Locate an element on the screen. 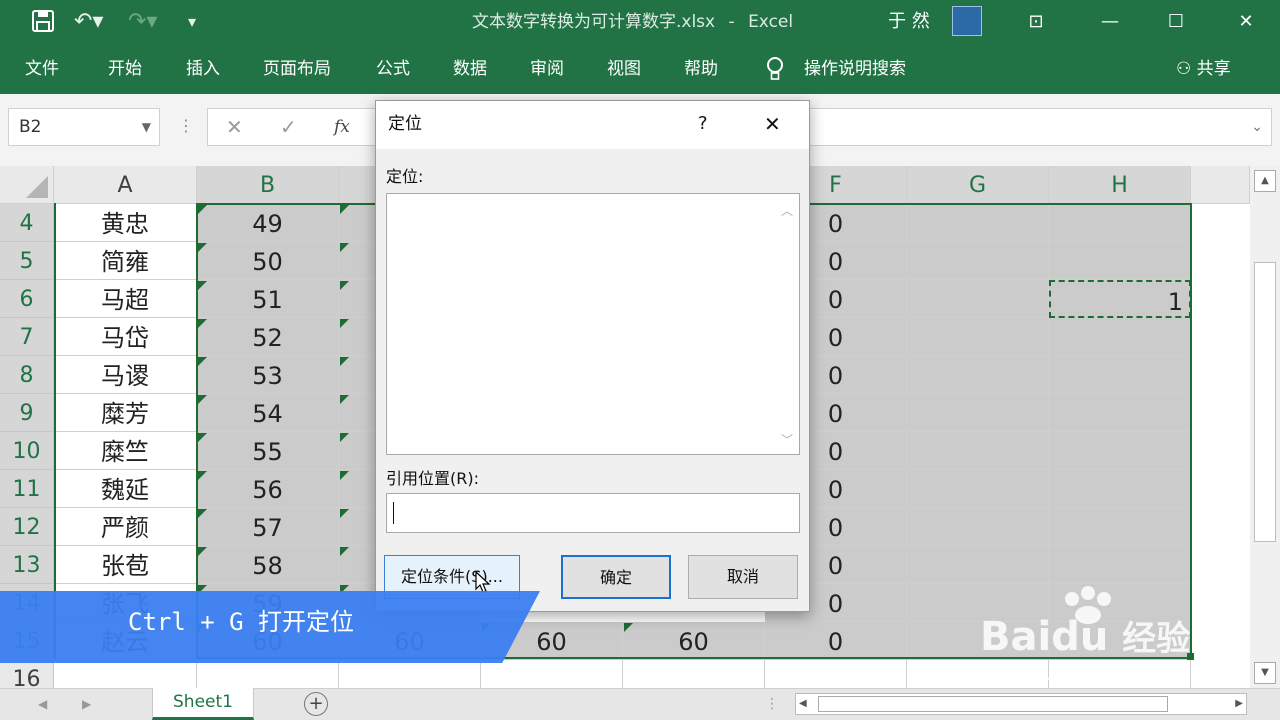  tab-page-layout: 页面布局 is located at coordinates (297, 69).